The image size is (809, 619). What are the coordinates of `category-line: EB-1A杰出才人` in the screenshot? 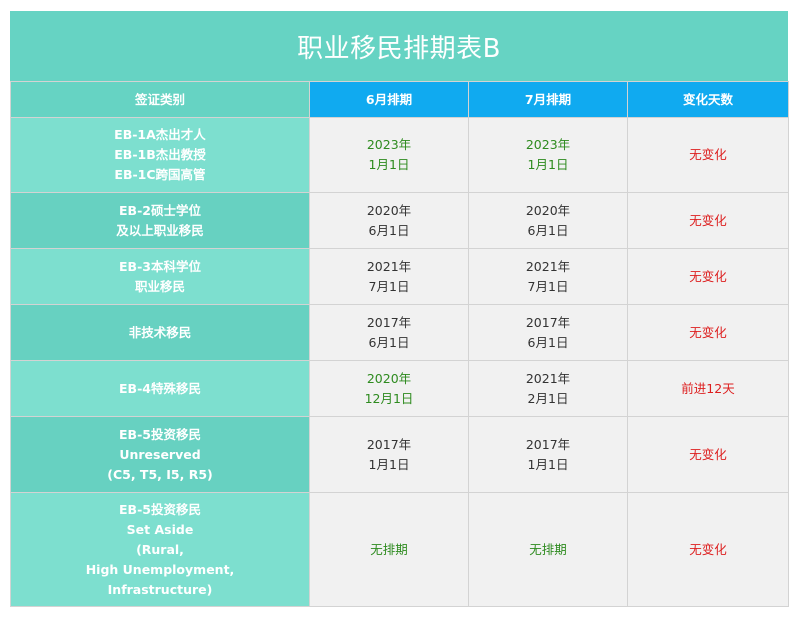 It's located at (160, 134).